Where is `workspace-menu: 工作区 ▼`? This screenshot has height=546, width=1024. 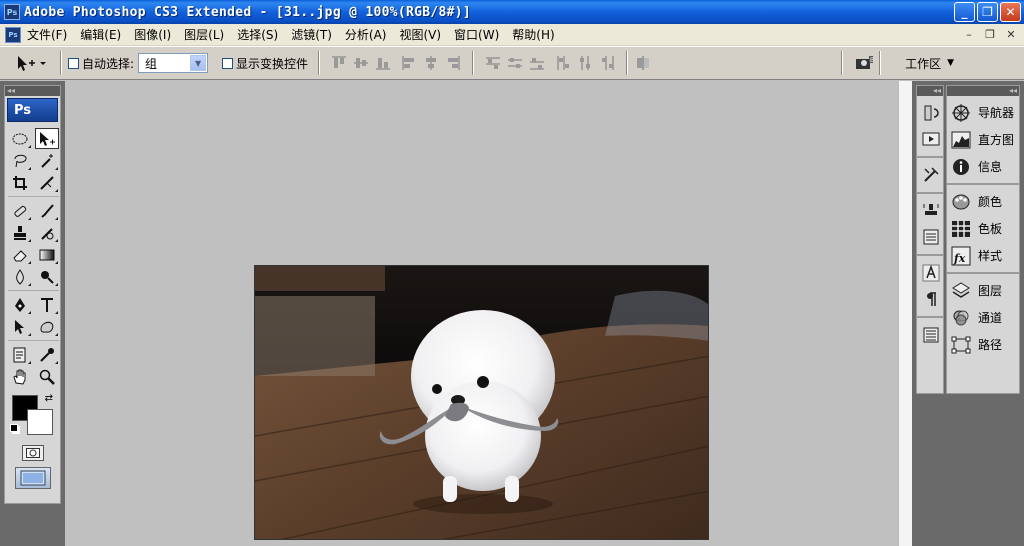
workspace-menu: 工作区 ▼ is located at coordinates (929, 63).